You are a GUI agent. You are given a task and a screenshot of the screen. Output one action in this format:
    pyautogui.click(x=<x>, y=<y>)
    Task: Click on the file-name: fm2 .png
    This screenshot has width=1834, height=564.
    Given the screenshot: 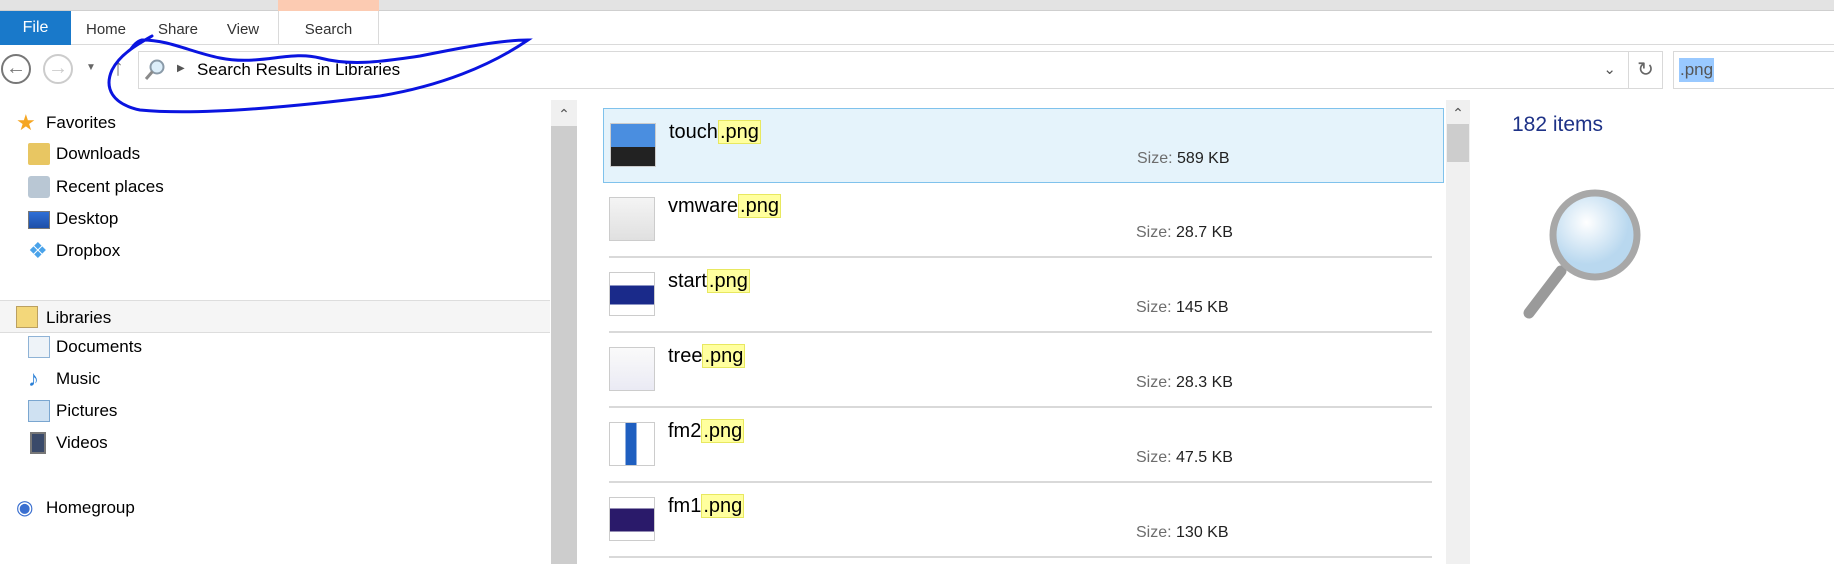 What is the action you would take?
    pyautogui.click(x=706, y=431)
    